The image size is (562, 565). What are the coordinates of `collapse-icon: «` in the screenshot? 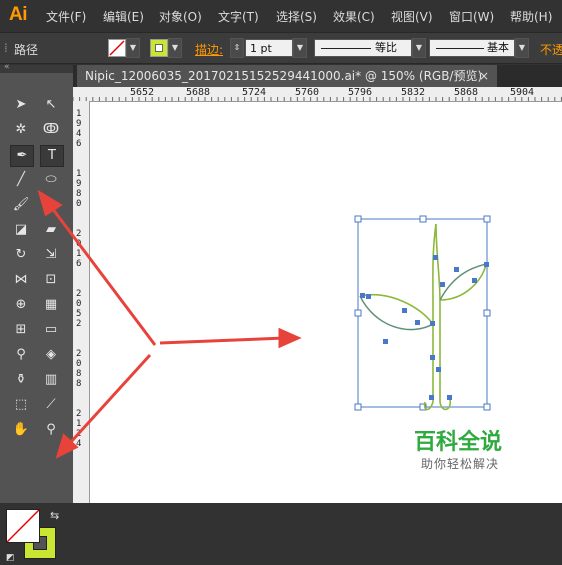 It's located at (7, 67).